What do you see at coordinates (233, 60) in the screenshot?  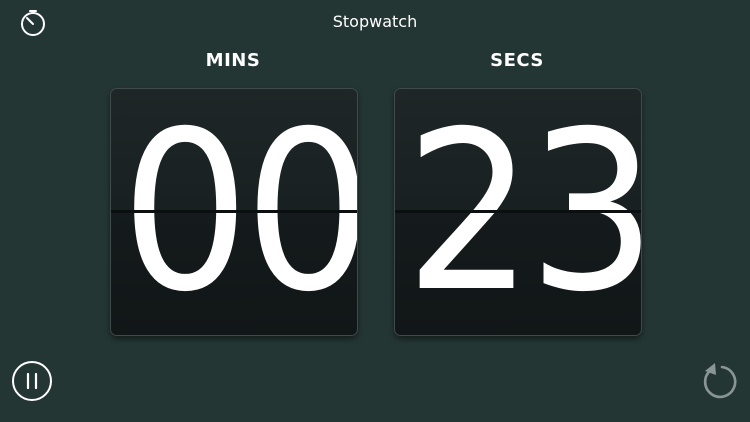 I see `minutes-label: MINS` at bounding box center [233, 60].